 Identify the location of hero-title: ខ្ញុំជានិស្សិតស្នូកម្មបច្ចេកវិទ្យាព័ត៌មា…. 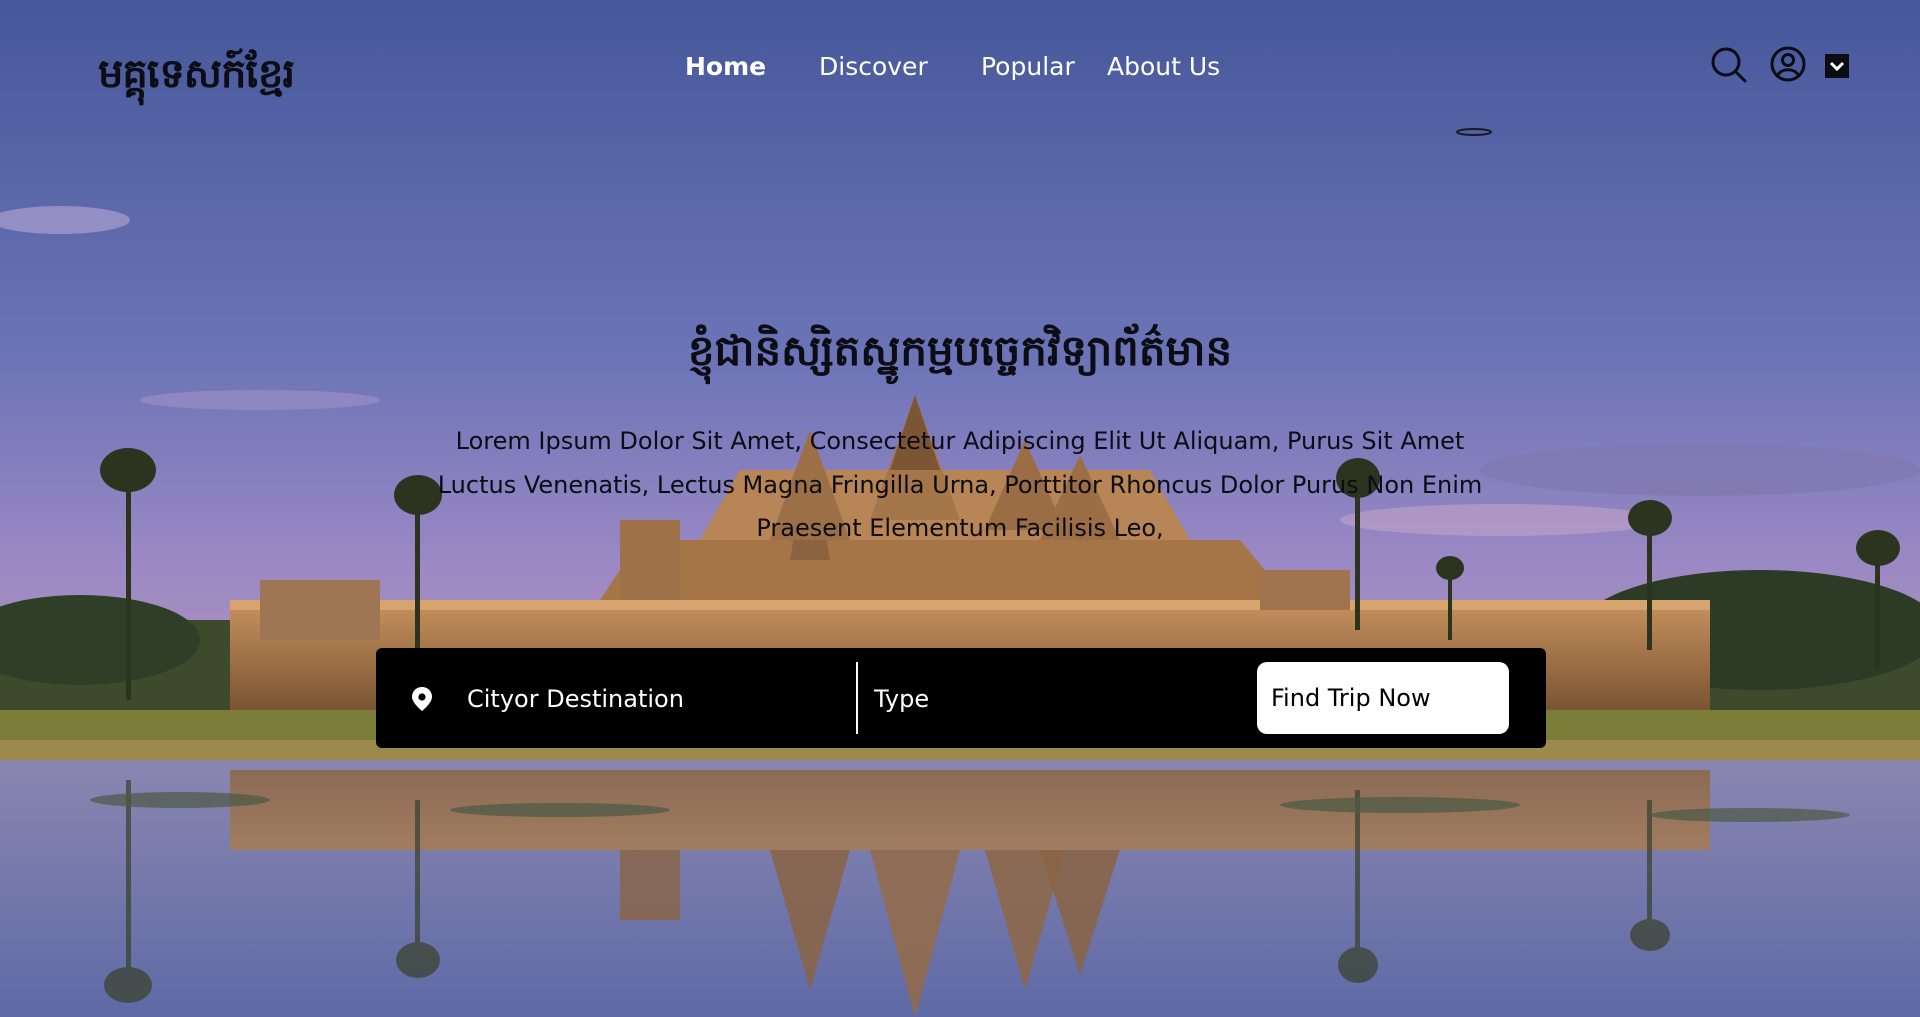
(960, 350).